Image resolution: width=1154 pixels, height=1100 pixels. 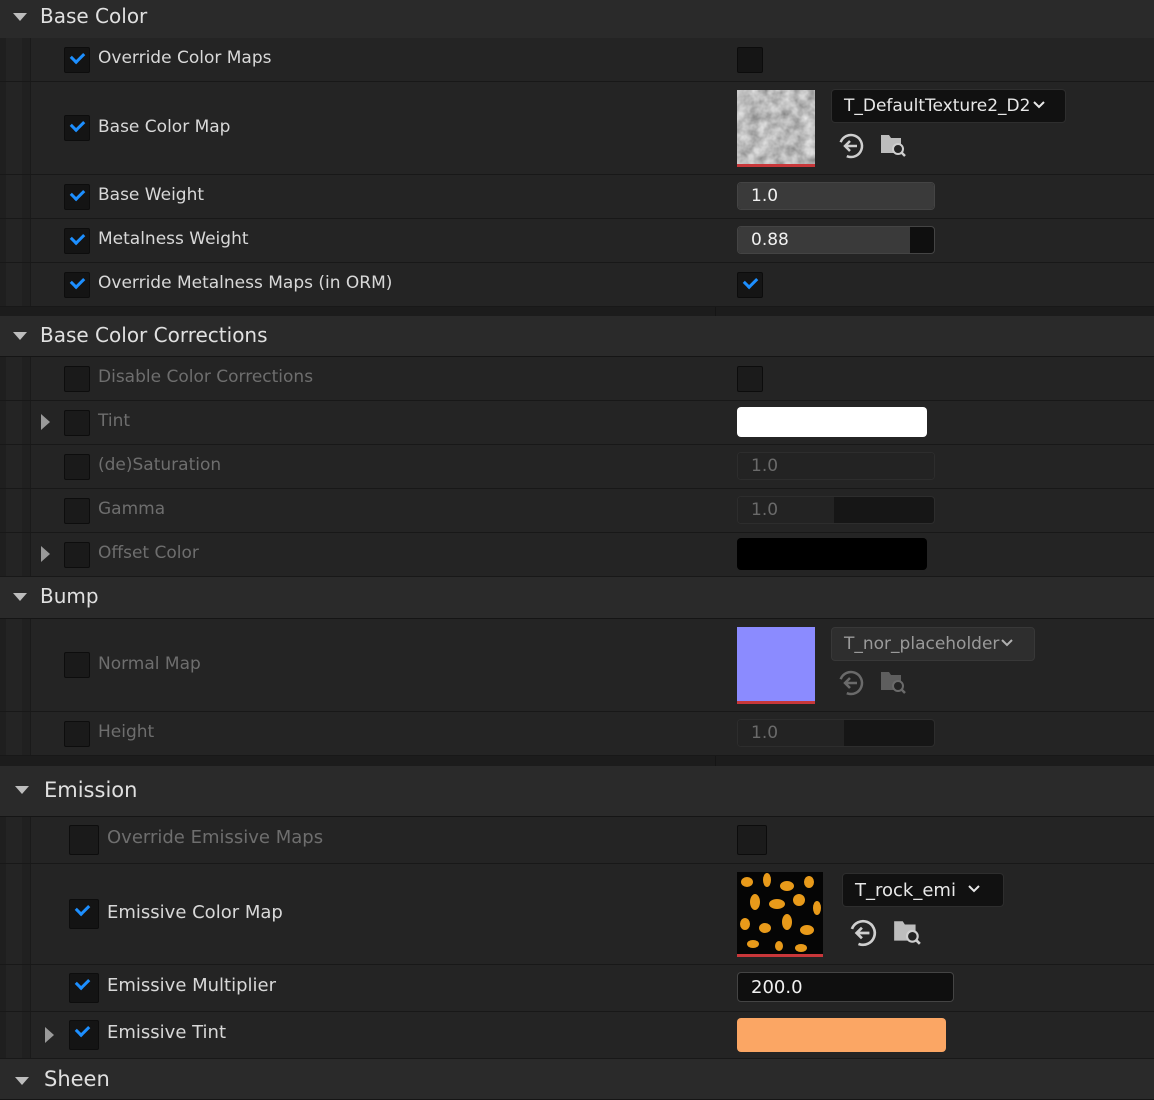 I want to click on property-row-emissive-tint: Emissive Tint, so click(x=577, y=1035).